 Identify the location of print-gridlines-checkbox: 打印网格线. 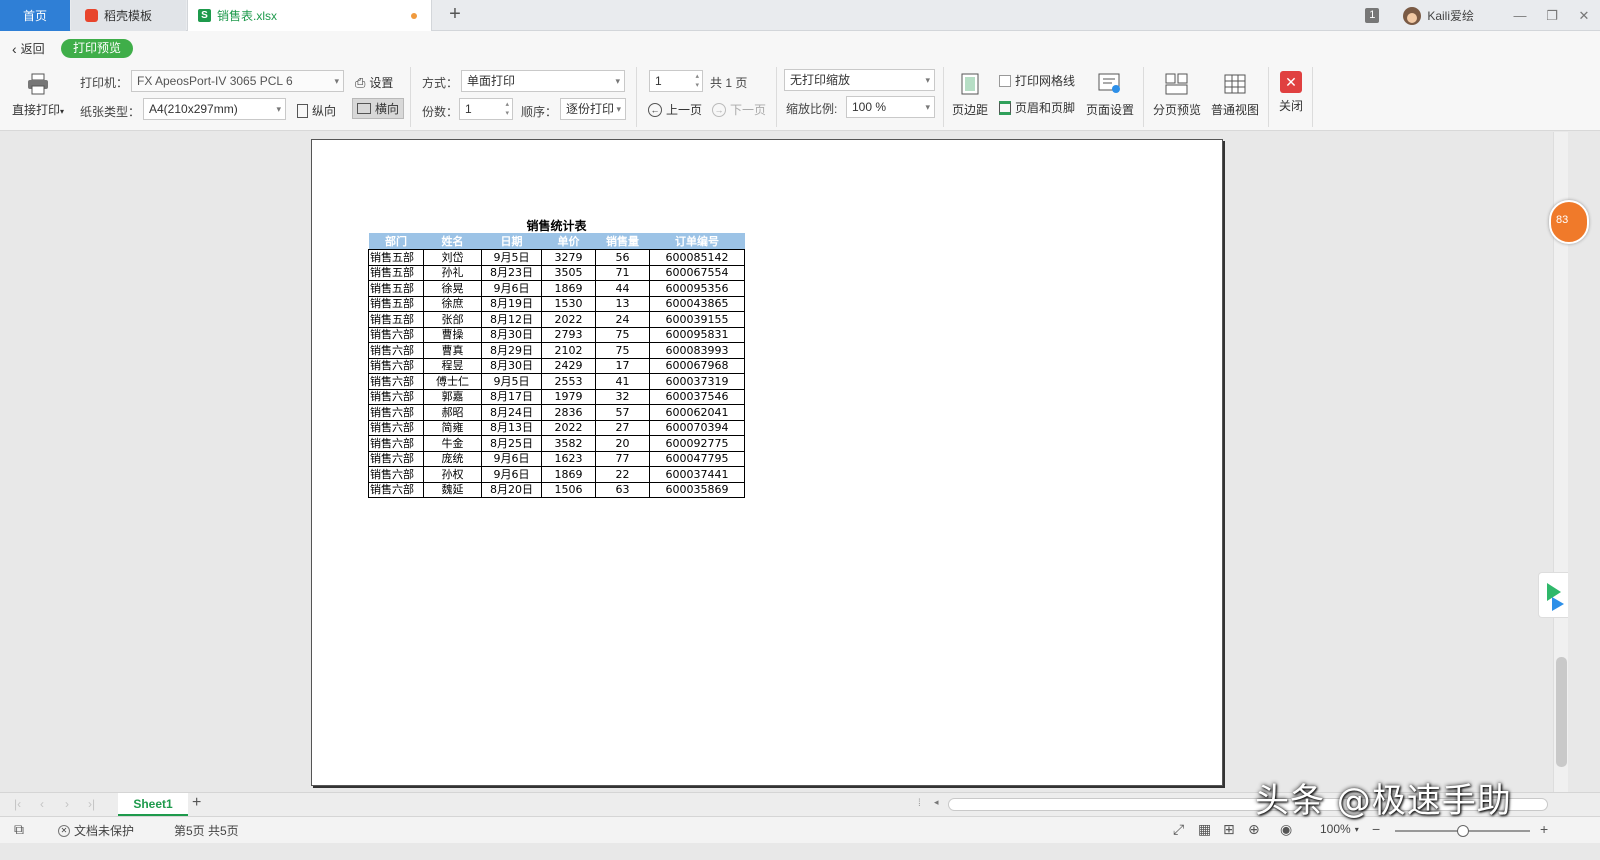
(1037, 80).